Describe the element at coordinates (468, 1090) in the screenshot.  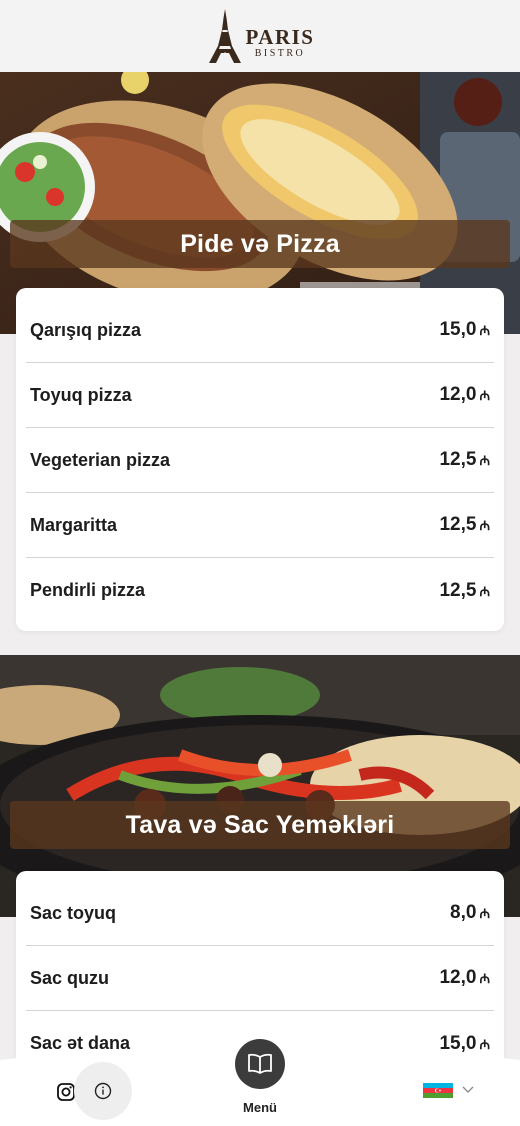
I see `chevron-down-icon` at that location.